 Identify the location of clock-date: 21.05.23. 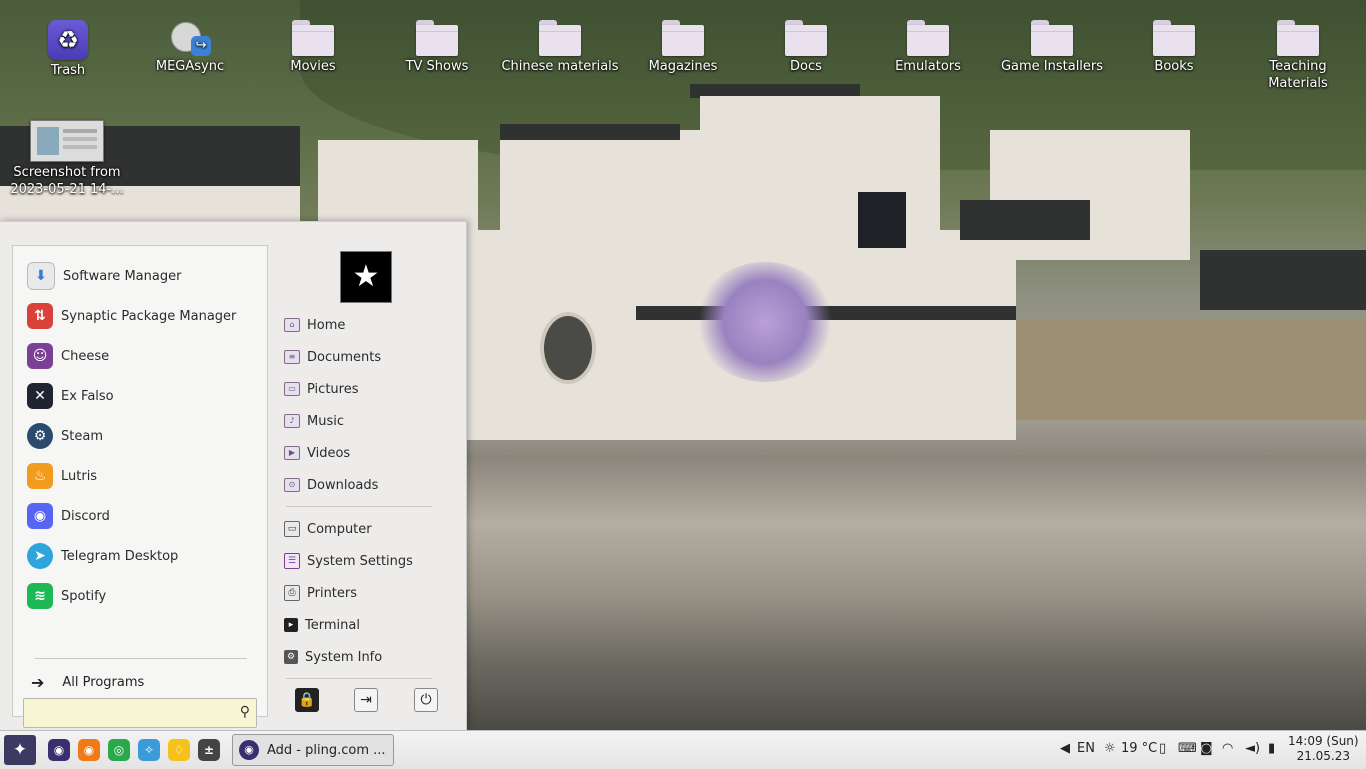
(1323, 756).